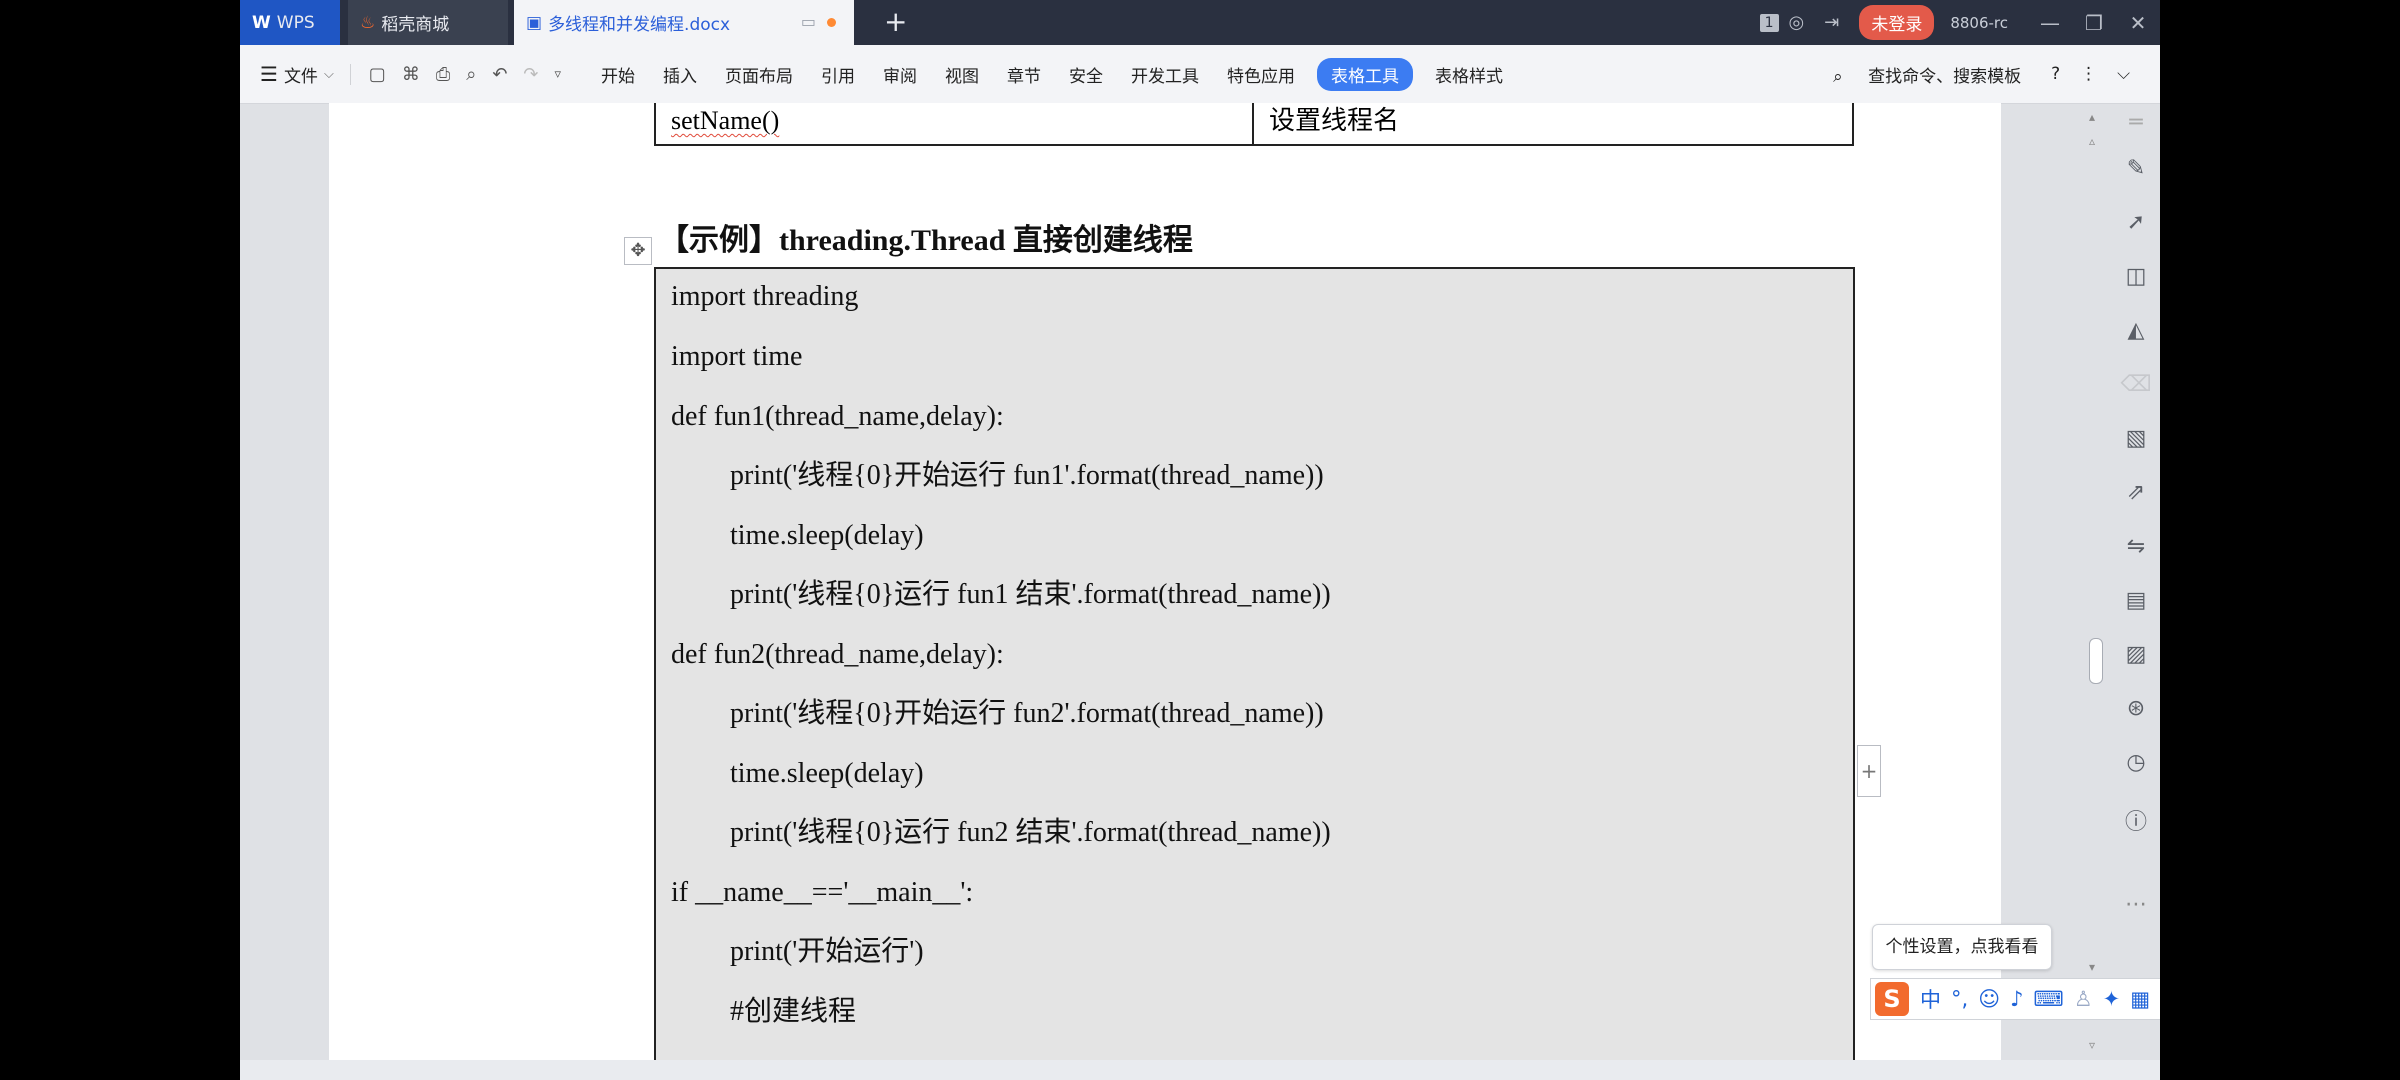 Image resolution: width=2400 pixels, height=1080 pixels. I want to click on table-cell: setName(), so click(955, 123).